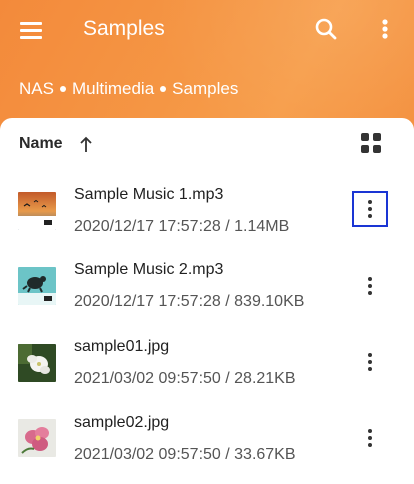  Describe the element at coordinates (185, 454) in the screenshot. I see `file-meta: 2021/03/02 09:57:50 / 33.67KB` at that location.